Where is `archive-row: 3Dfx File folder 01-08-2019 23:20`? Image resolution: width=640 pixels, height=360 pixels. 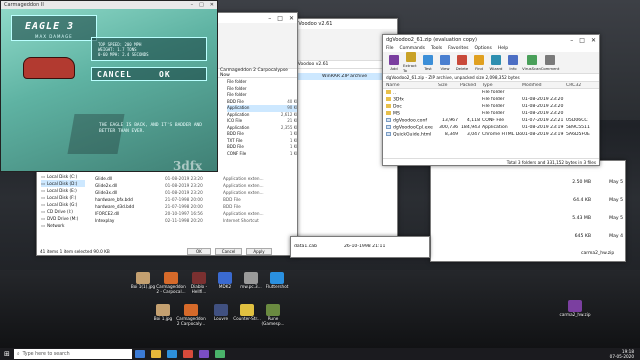
archive-row: 3Dfx File folder 01-08-2019 23:20 is located at coordinates (491, 99).